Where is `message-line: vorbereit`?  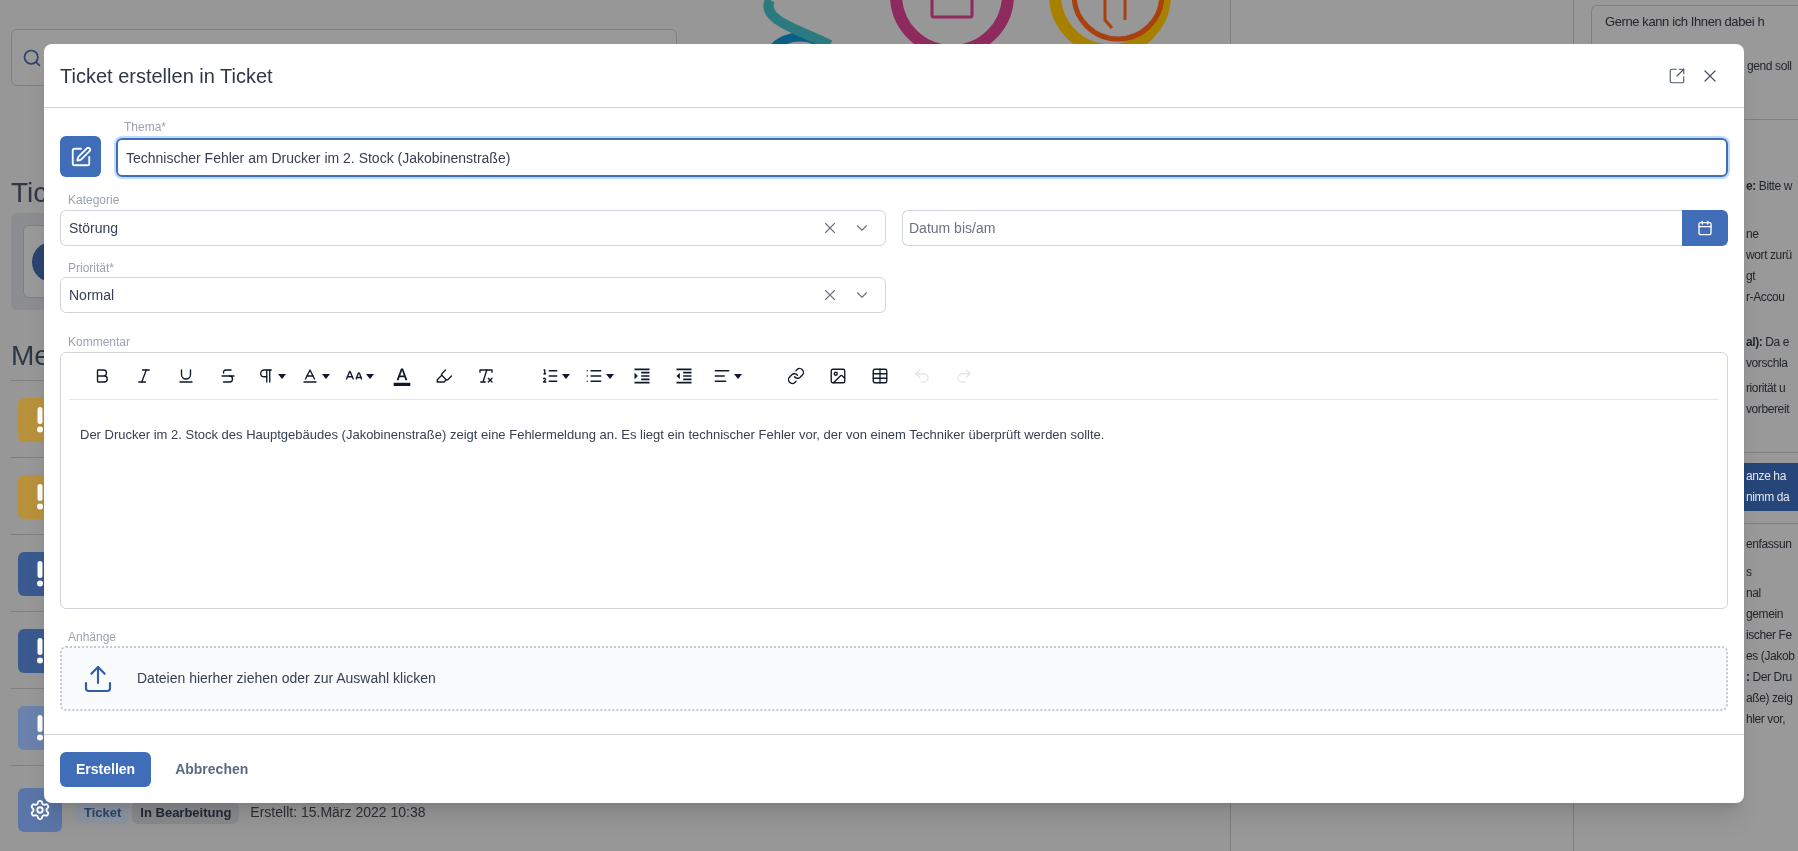 message-line: vorbereit is located at coordinates (1768, 409).